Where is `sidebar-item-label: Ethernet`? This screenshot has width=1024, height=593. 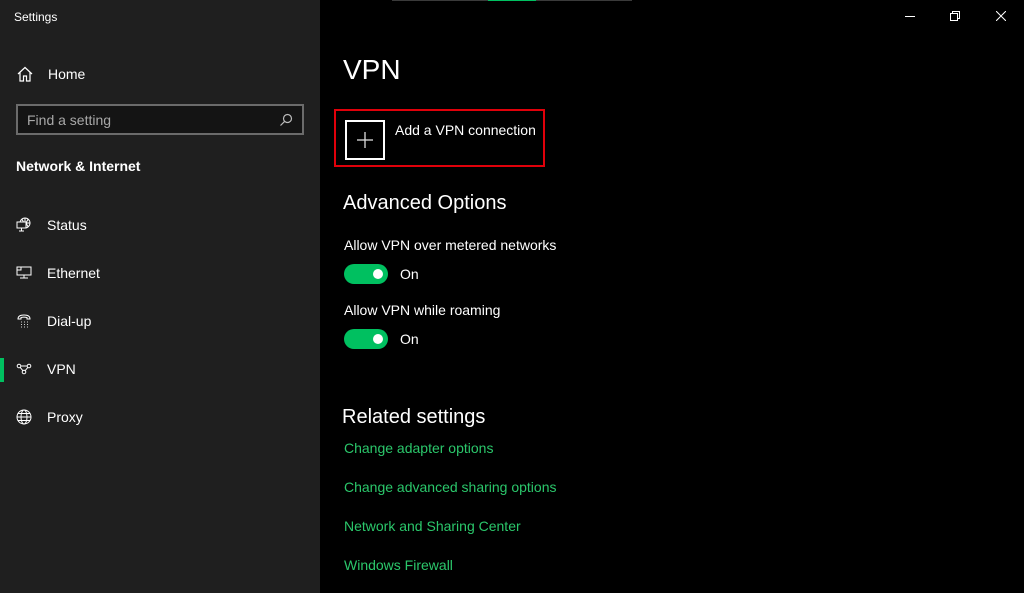 sidebar-item-label: Ethernet is located at coordinates (73, 273).